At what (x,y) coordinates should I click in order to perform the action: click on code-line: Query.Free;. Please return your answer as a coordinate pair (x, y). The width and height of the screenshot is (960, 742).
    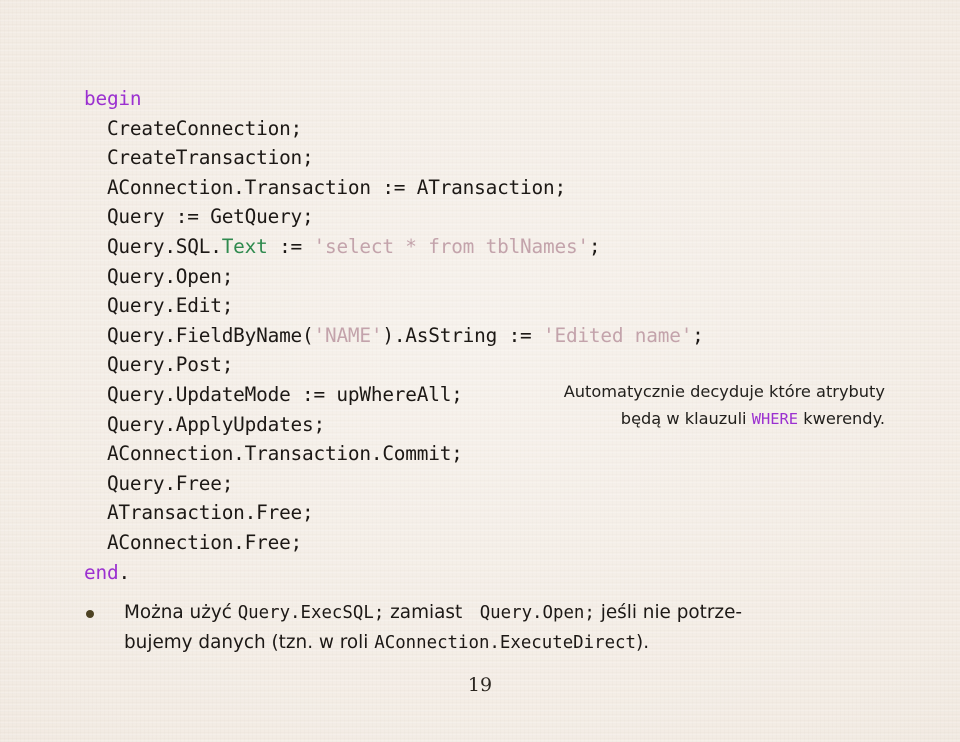
    Looking at the image, I should click on (394, 484).